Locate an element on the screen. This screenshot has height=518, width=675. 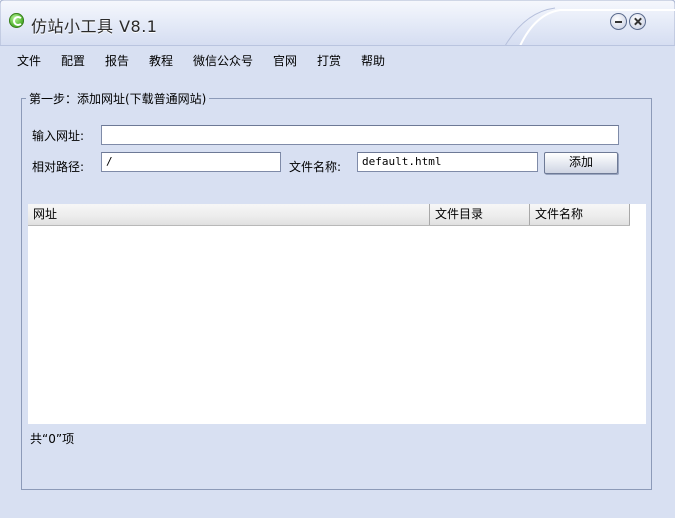
menu-website: 官网 is located at coordinates (285, 60).